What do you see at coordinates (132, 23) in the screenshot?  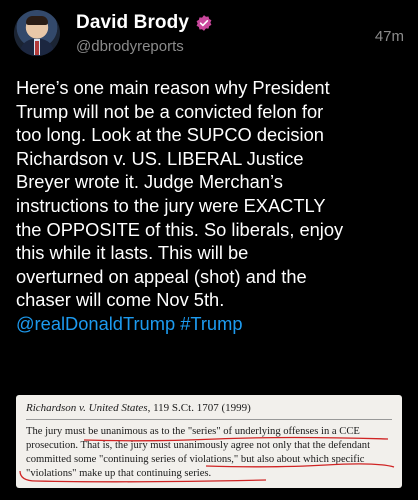 I see `author-name: David Brody` at bounding box center [132, 23].